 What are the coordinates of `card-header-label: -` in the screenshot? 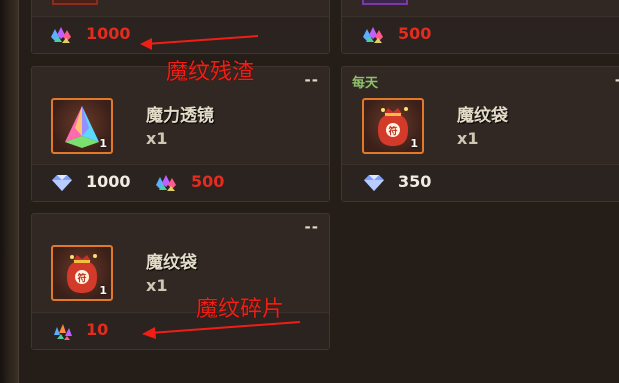 It's located at (617, 80).